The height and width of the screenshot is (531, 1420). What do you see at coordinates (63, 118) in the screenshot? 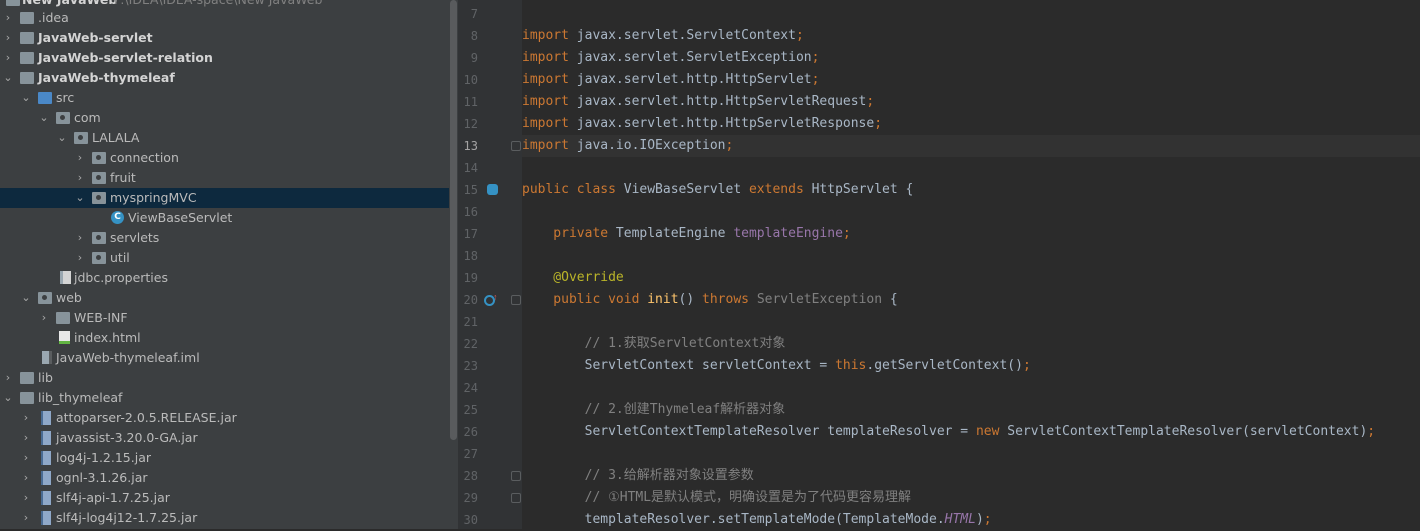
I see `package-icon` at bounding box center [63, 118].